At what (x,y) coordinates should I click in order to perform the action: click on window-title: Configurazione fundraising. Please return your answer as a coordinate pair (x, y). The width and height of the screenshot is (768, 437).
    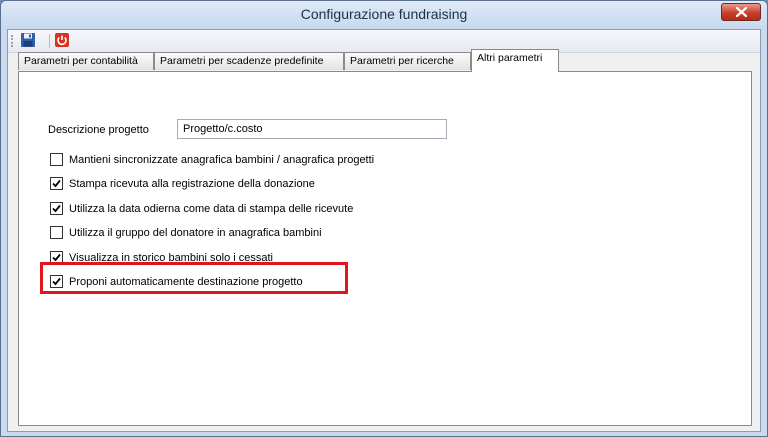
    Looking at the image, I should click on (384, 14).